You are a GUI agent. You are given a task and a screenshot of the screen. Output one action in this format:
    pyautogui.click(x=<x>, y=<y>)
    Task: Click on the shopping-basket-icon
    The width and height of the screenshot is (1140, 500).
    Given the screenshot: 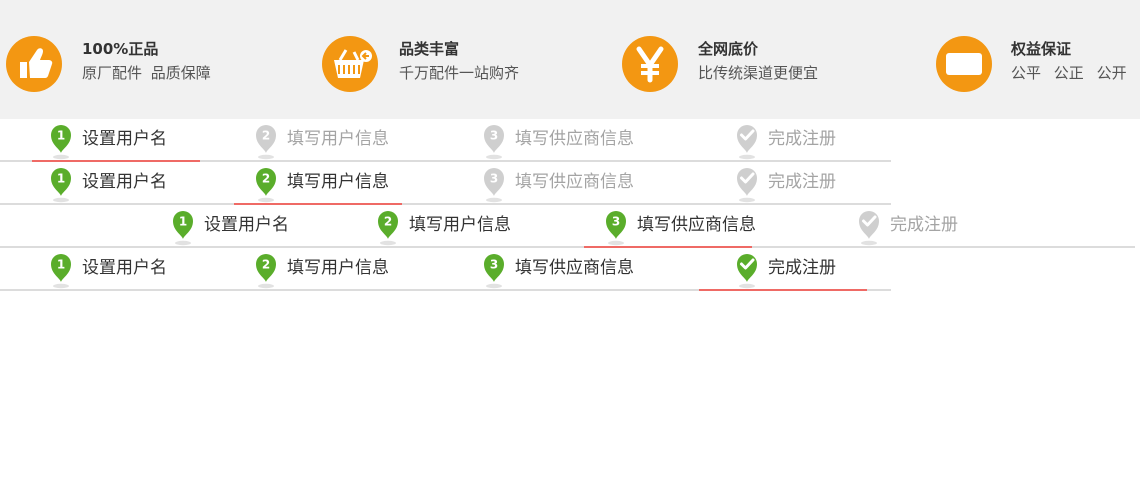 What is the action you would take?
    pyautogui.click(x=350, y=64)
    